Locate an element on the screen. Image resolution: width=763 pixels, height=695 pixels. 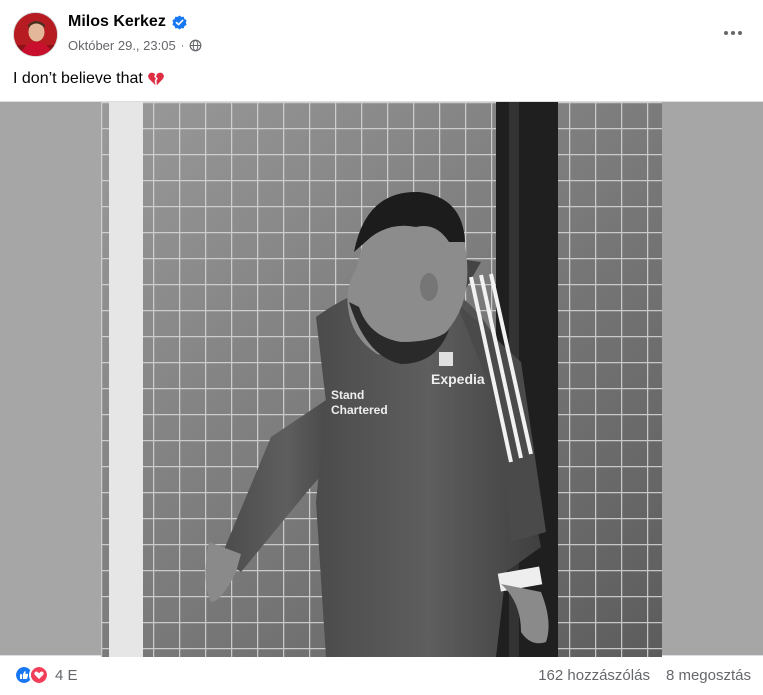
shirt-text-line2: Chartered is located at coordinates (359, 410).